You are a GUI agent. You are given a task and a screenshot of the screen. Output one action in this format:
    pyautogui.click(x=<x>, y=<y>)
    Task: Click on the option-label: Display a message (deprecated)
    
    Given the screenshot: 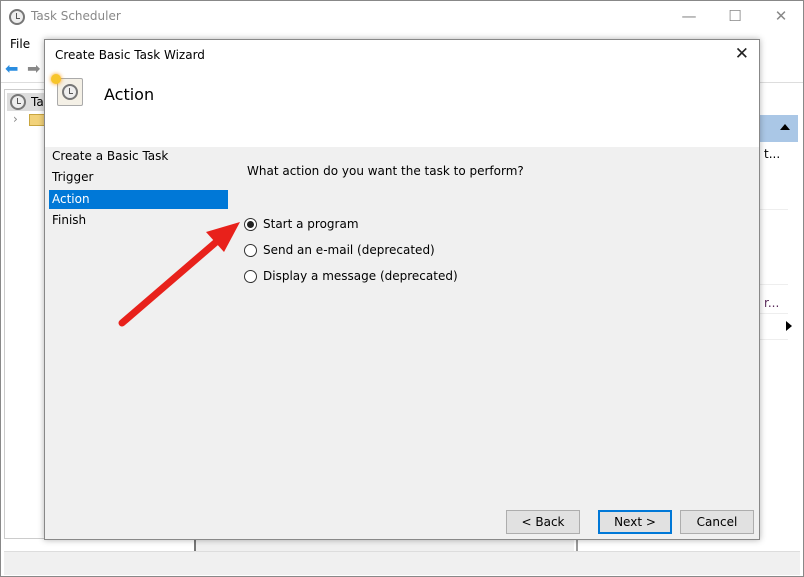 What is the action you would take?
    pyautogui.click(x=360, y=276)
    